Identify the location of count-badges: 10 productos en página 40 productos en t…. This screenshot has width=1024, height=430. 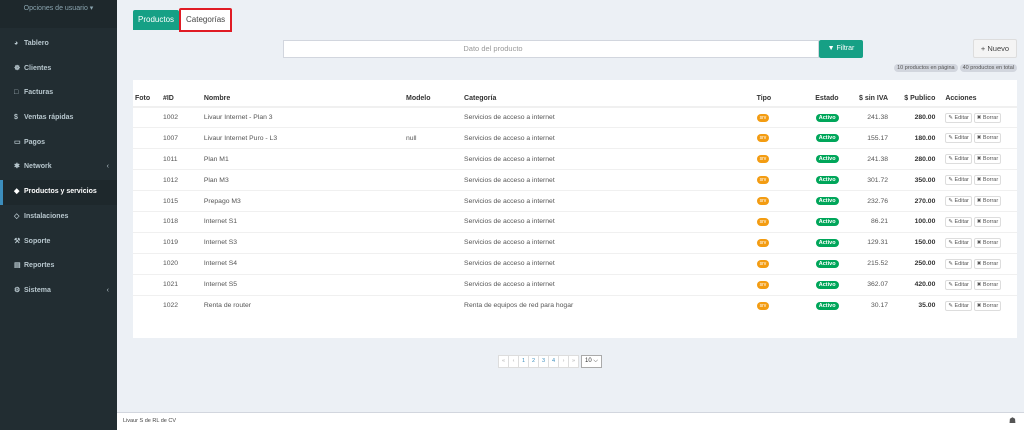
(955, 68).